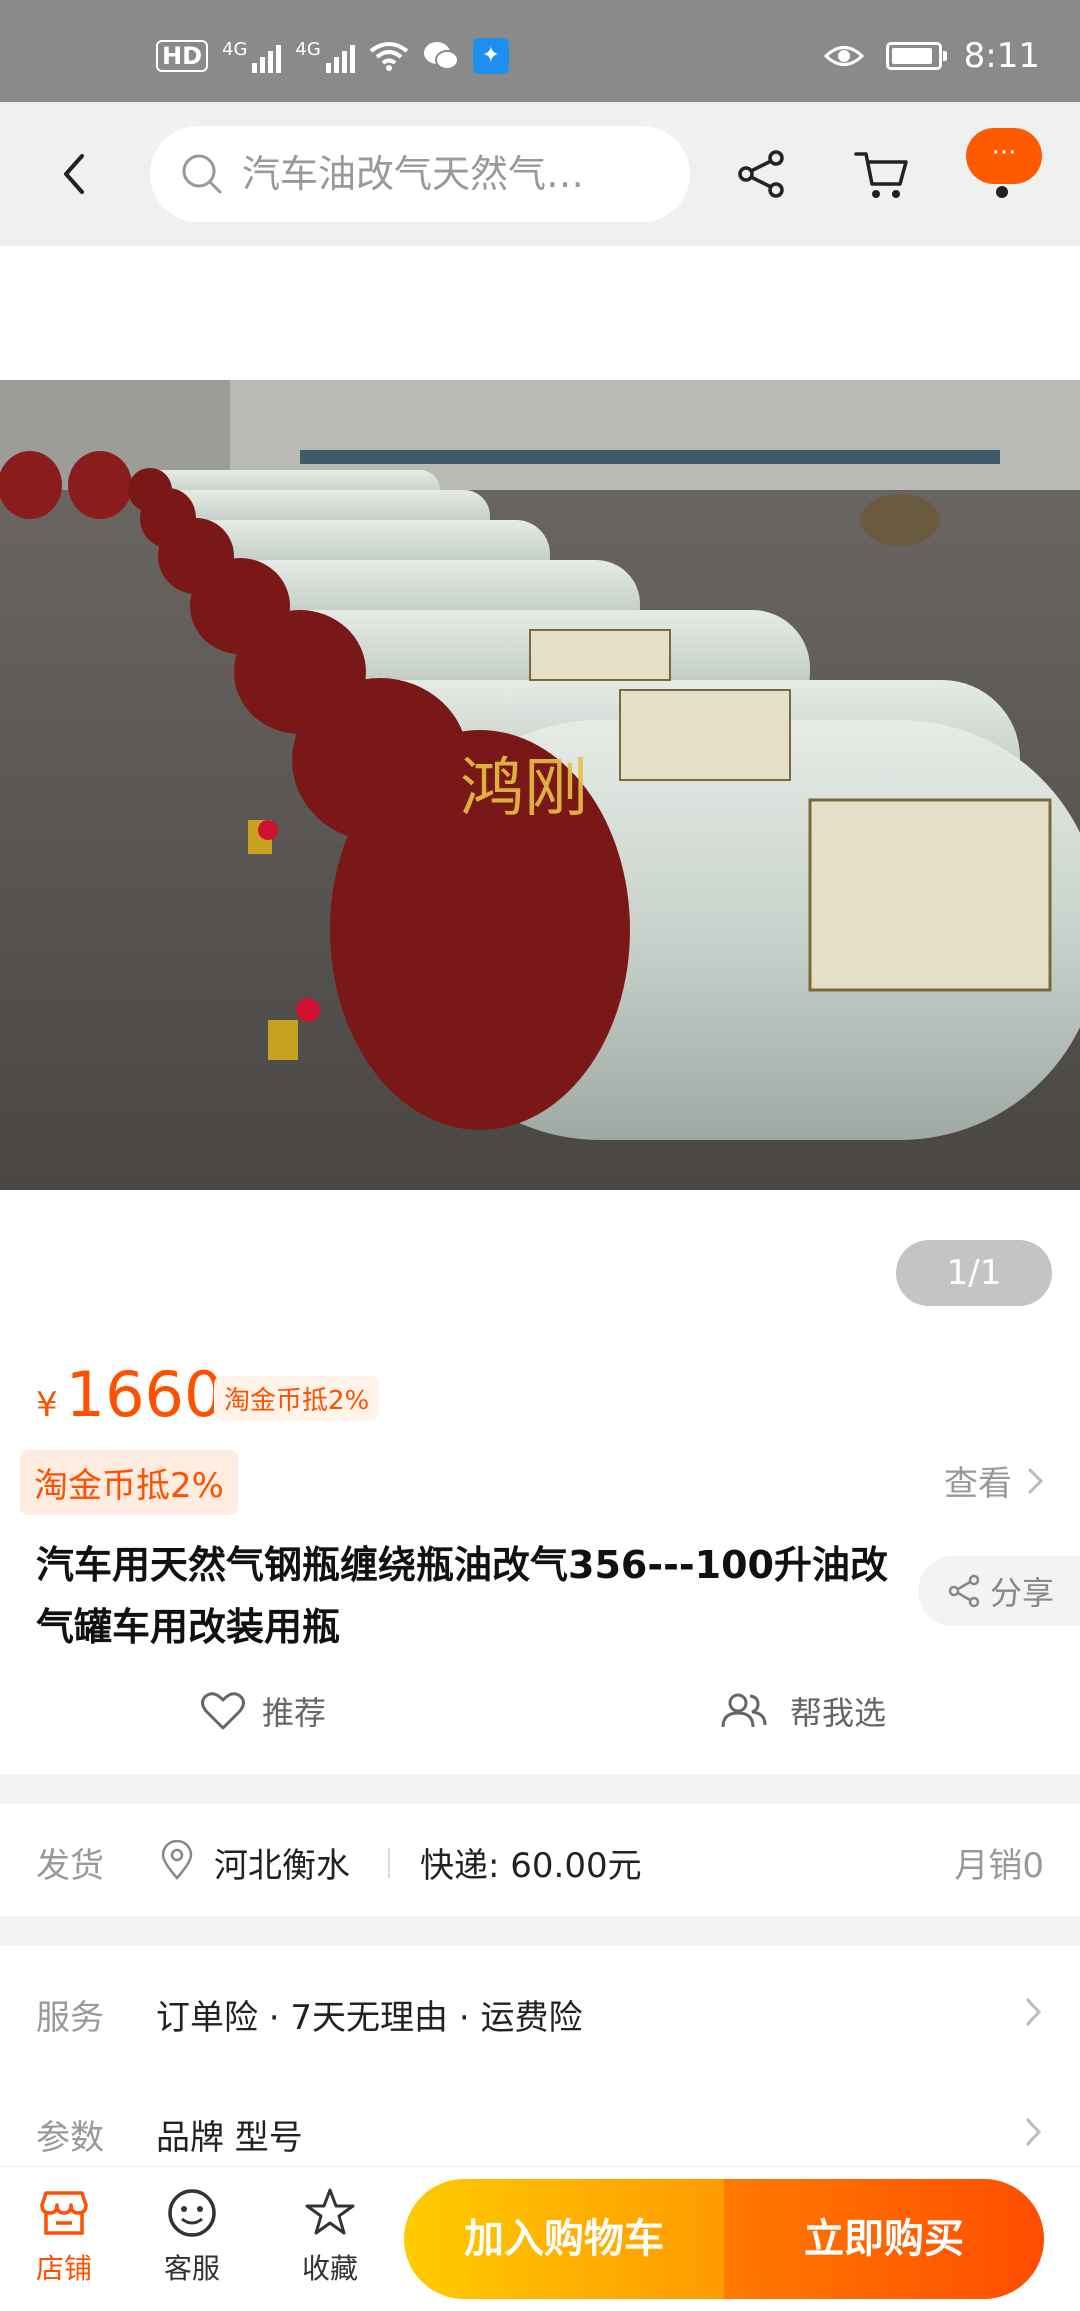 The height and width of the screenshot is (2311, 1080). I want to click on service-label: 服务, so click(70, 2018).